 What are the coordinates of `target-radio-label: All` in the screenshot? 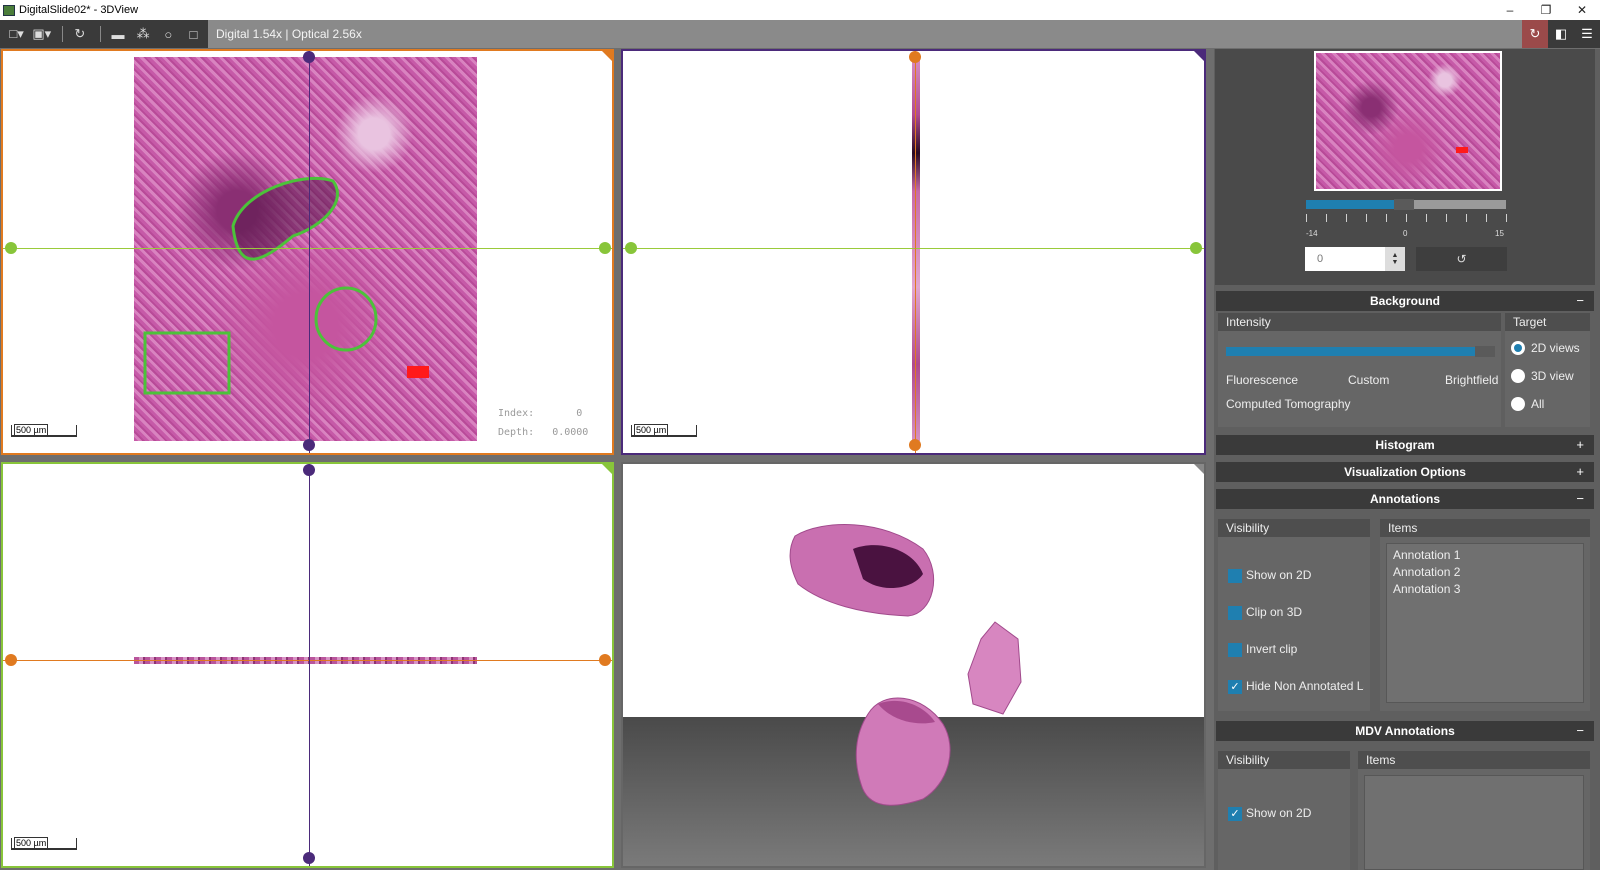 It's located at (1537, 404).